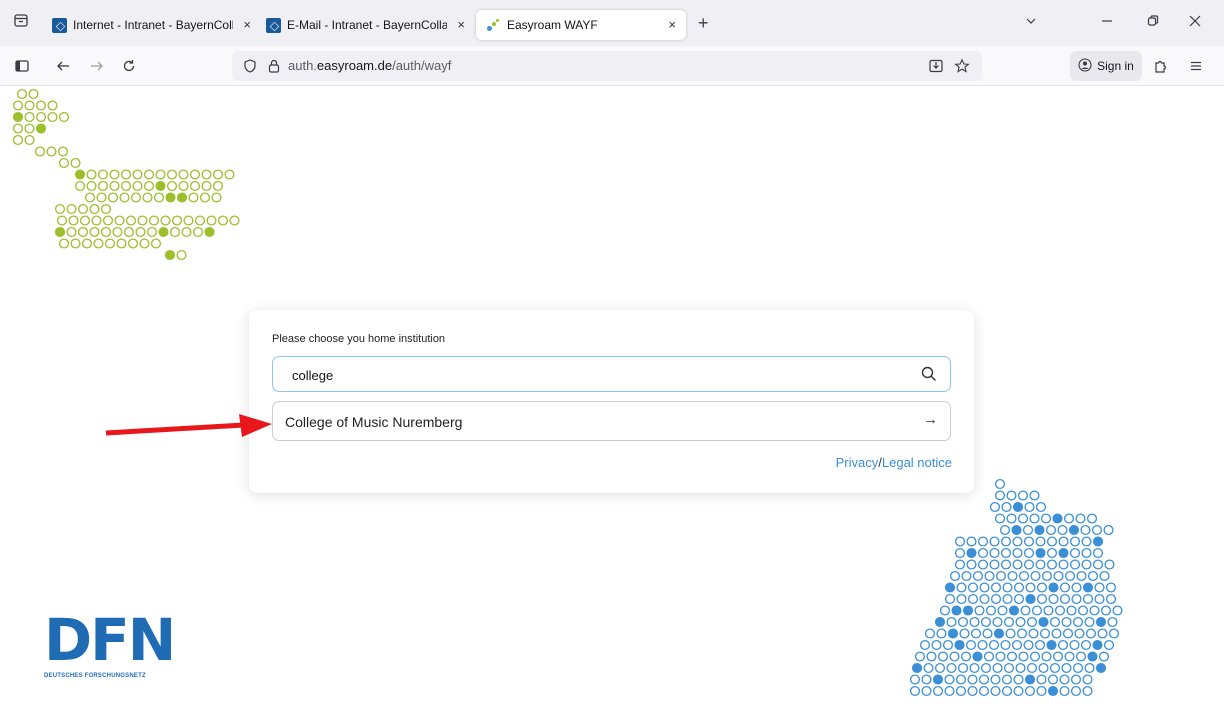 This screenshot has width=1224, height=716. Describe the element at coordinates (22, 68) in the screenshot. I see `sidebar-icon` at that location.